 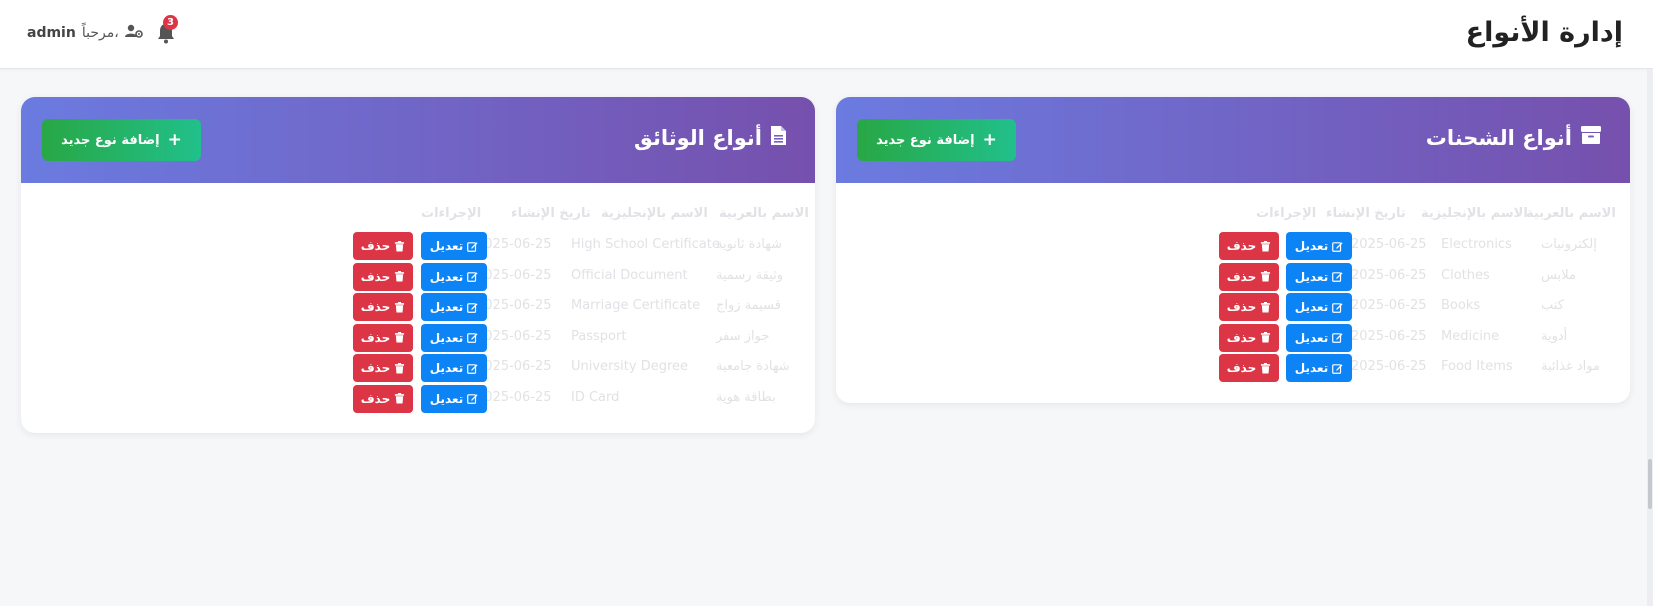 I want to click on card-title: أنواع الوثائق, so click(x=710, y=138).